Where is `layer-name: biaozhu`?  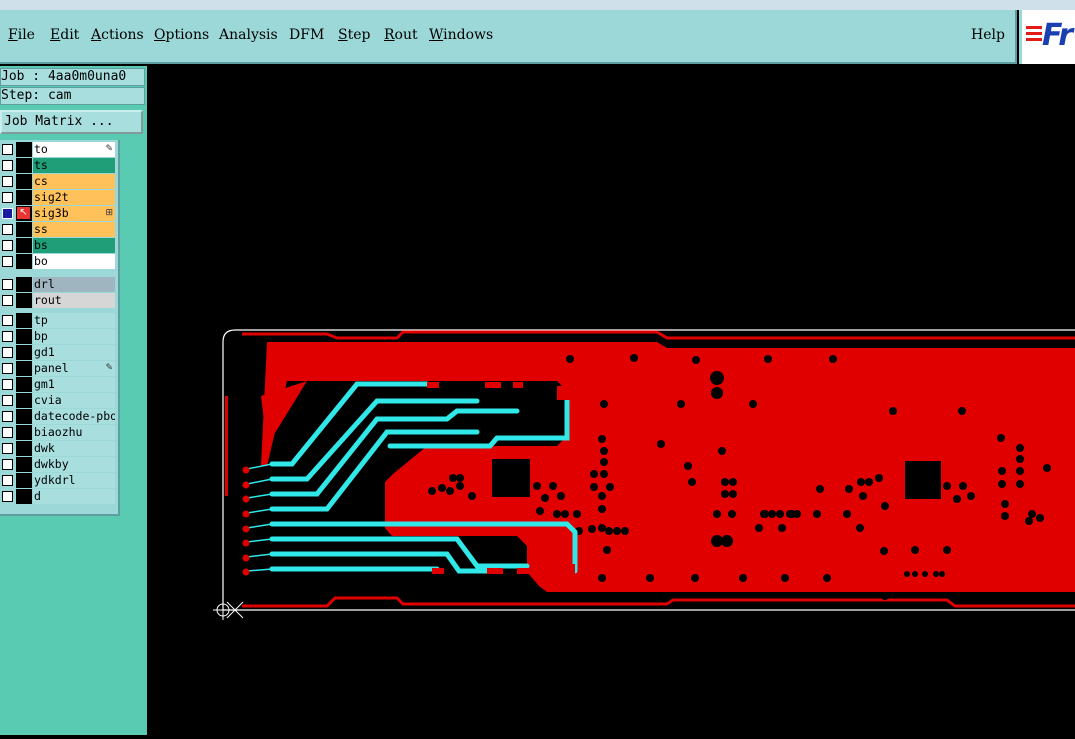
layer-name: biaozhu is located at coordinates (74, 432).